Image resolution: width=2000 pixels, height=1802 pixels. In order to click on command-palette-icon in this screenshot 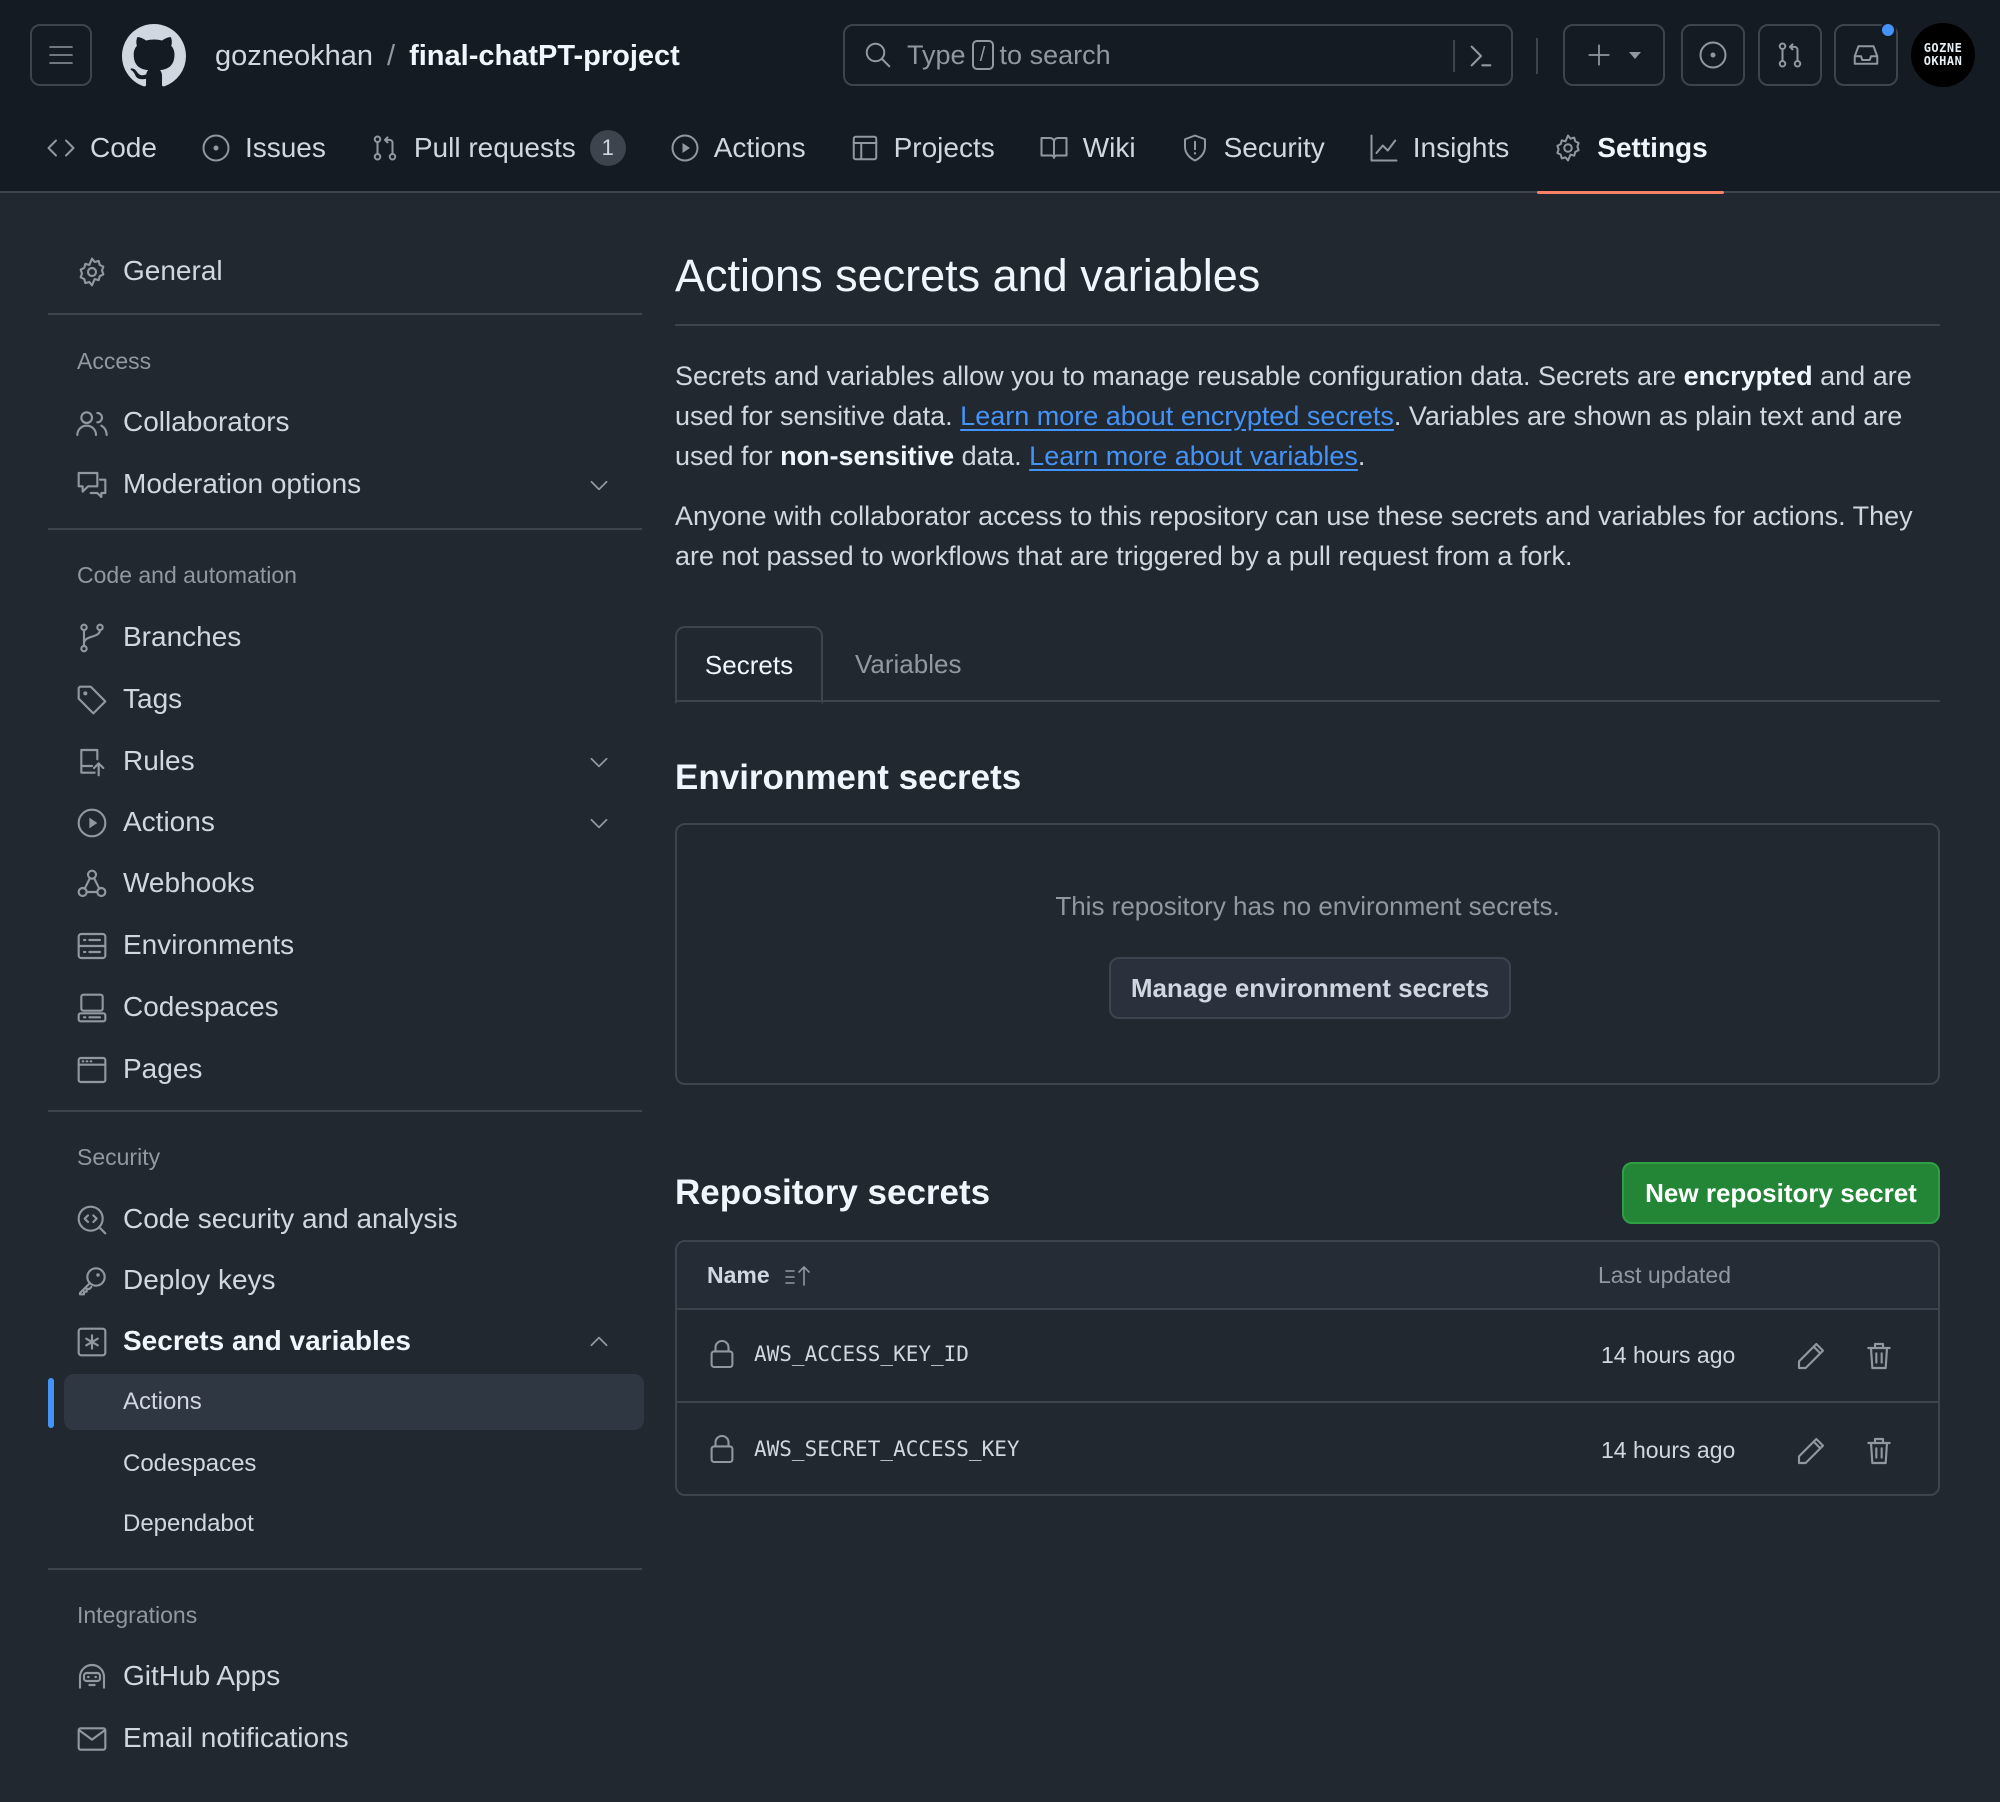, I will do `click(1481, 56)`.